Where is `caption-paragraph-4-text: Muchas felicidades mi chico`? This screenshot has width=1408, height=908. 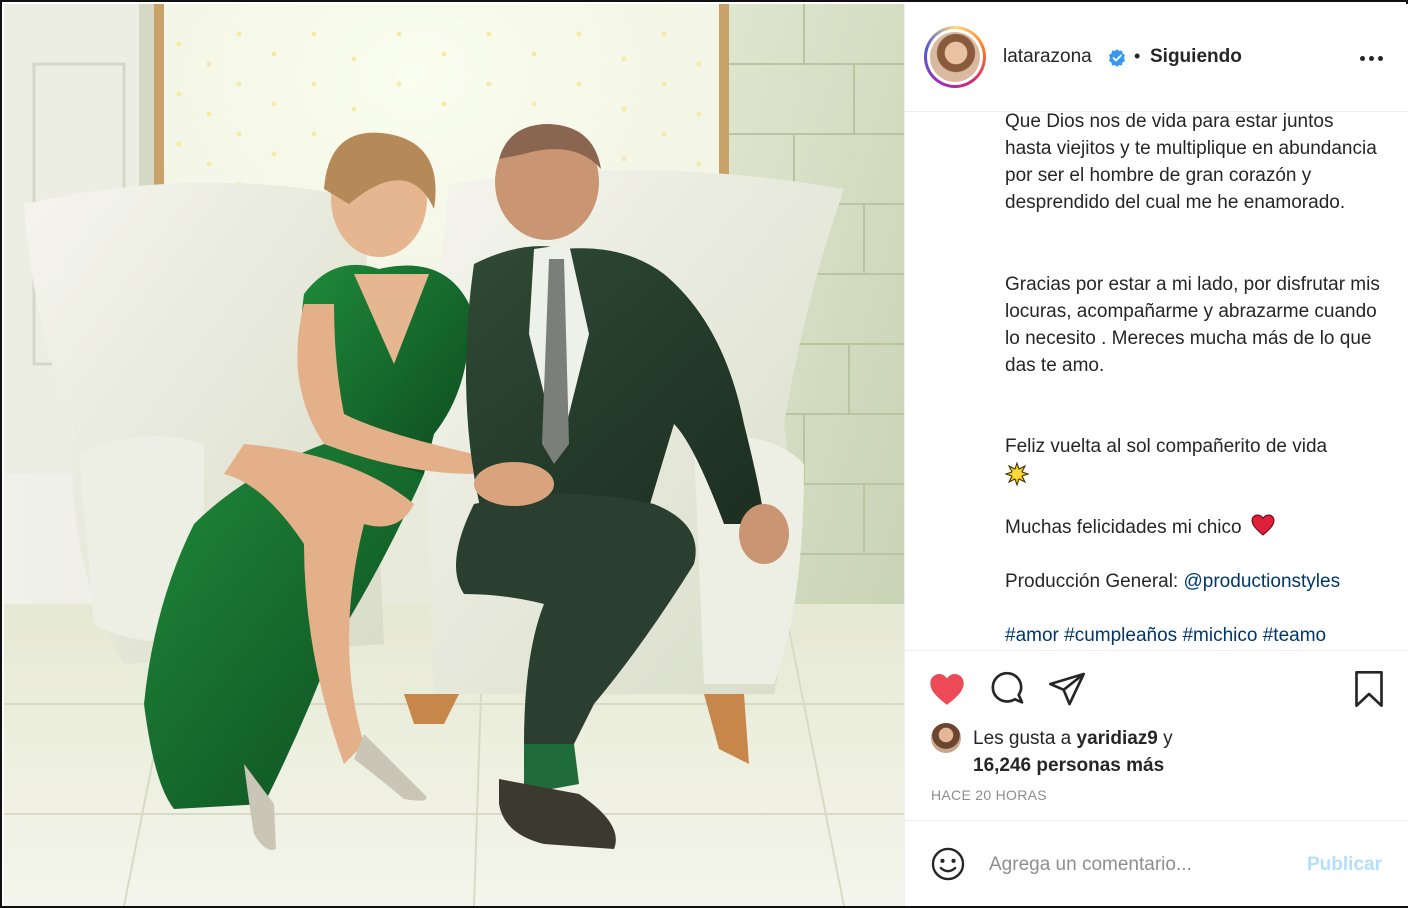
caption-paragraph-4-text: Muchas felicidades mi chico is located at coordinates (1123, 527).